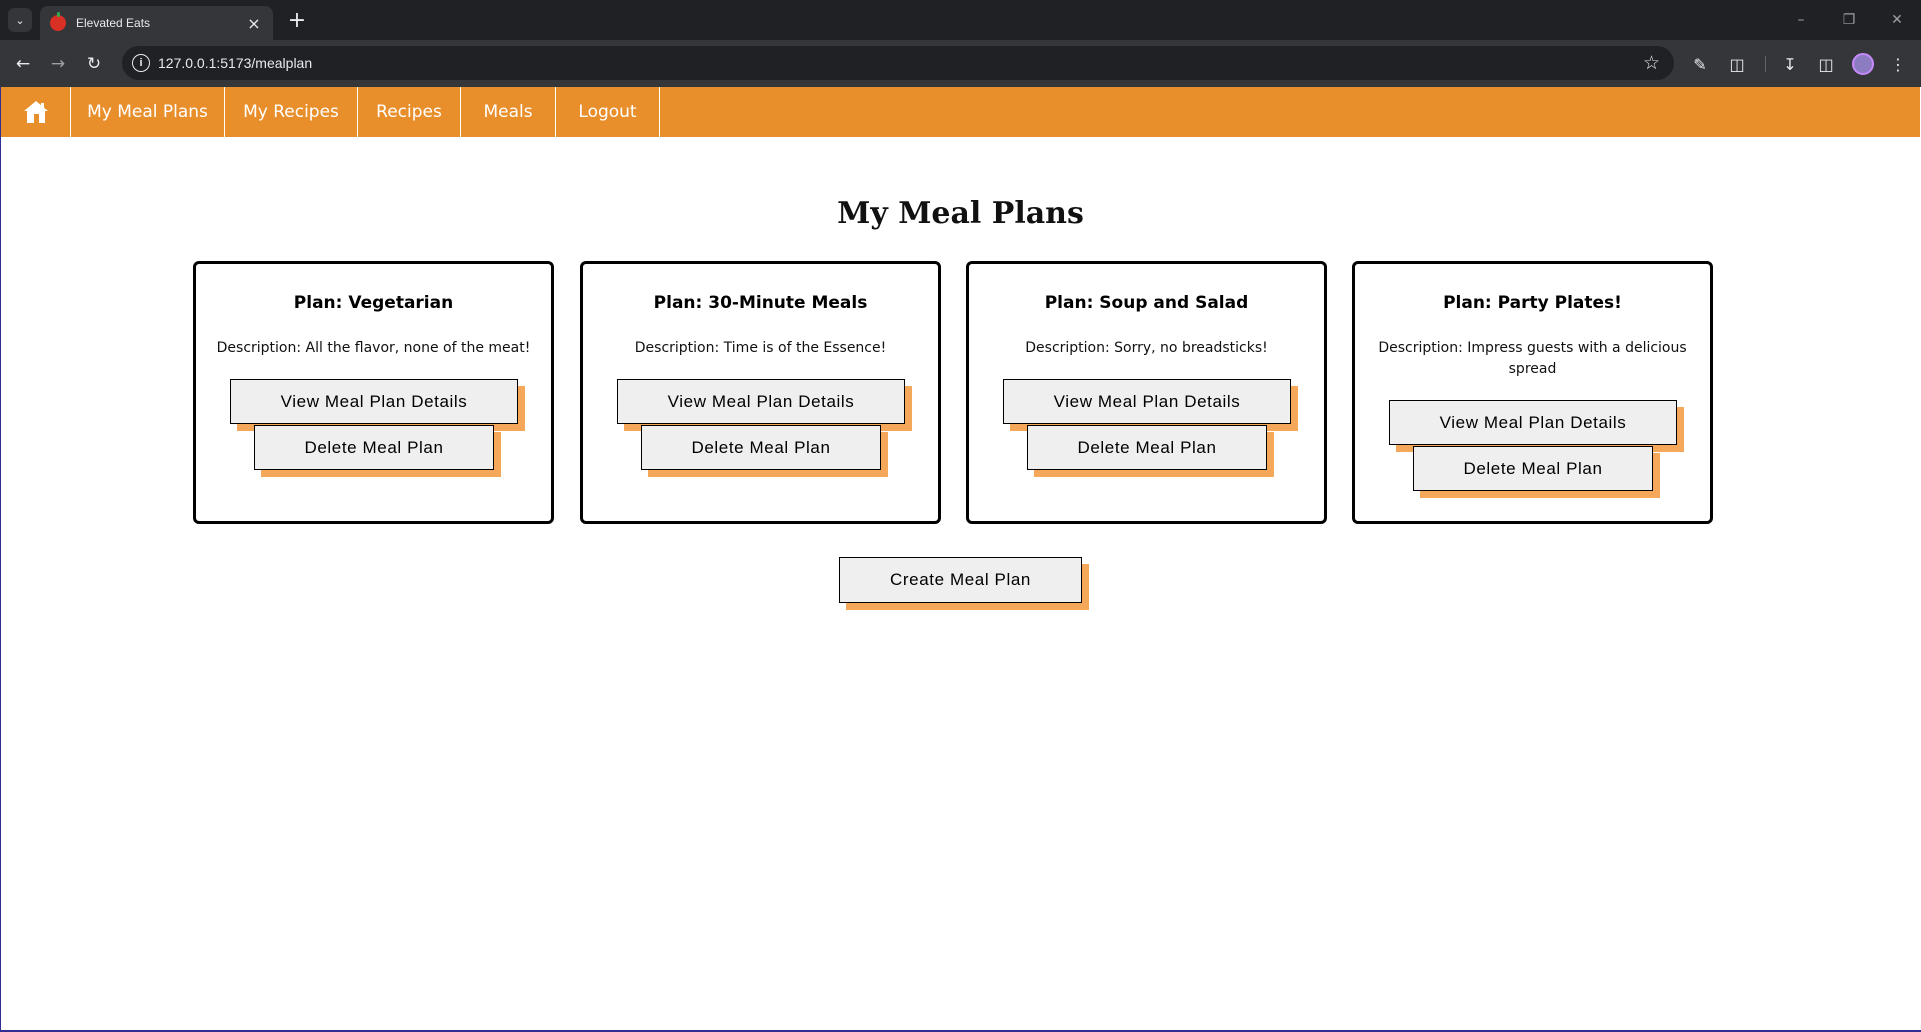  What do you see at coordinates (1700, 64) in the screenshot?
I see `pen-extension-icon: ✎` at bounding box center [1700, 64].